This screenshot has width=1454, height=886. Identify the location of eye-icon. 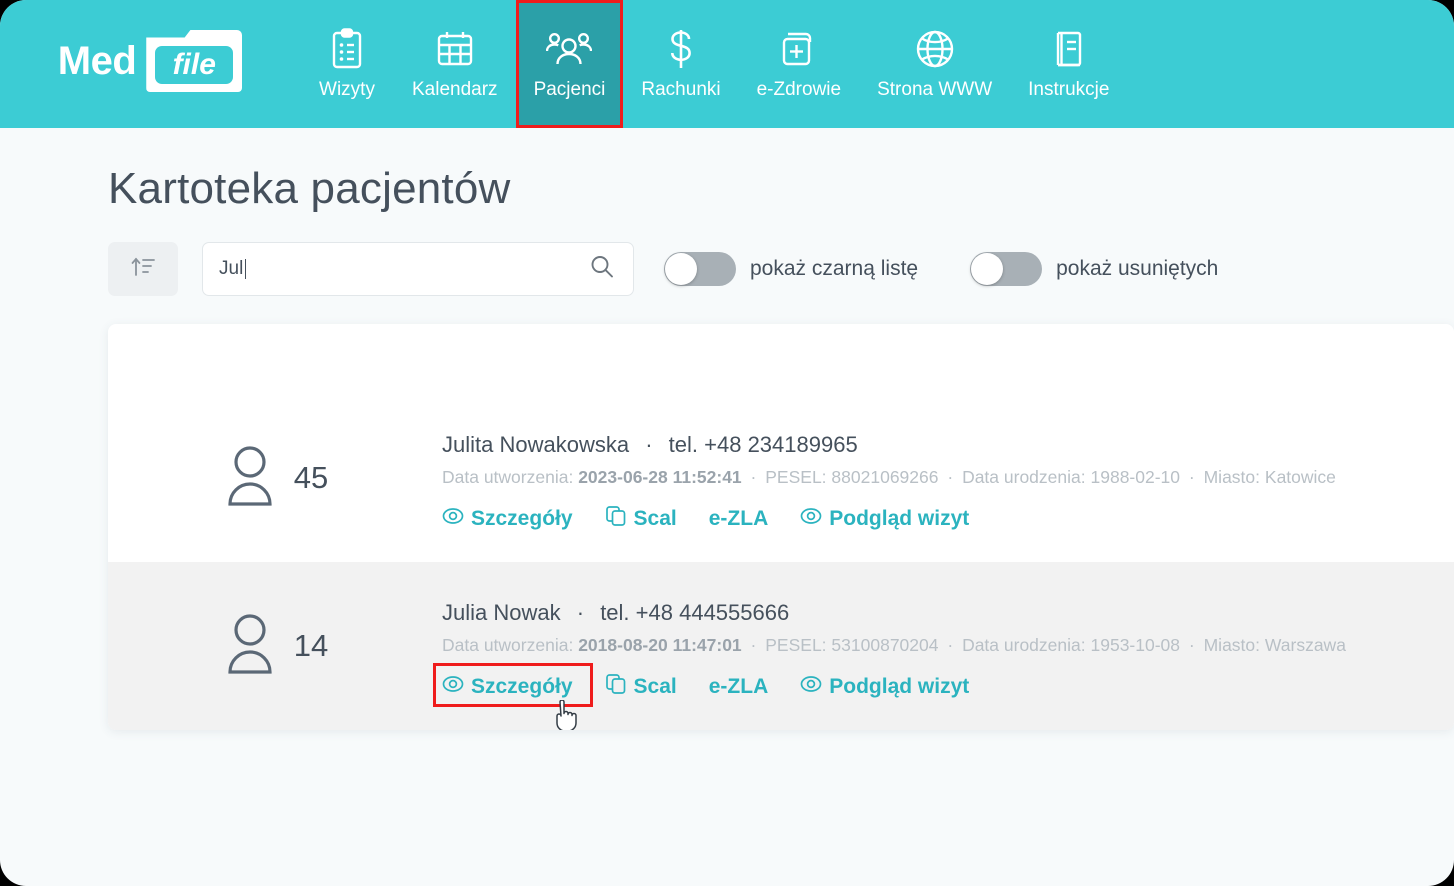
(453, 519).